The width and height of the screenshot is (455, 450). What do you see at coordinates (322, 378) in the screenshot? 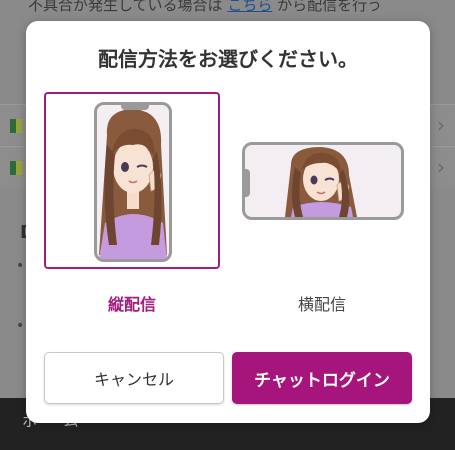
I see `chat-login-button: チャットログイン` at bounding box center [322, 378].